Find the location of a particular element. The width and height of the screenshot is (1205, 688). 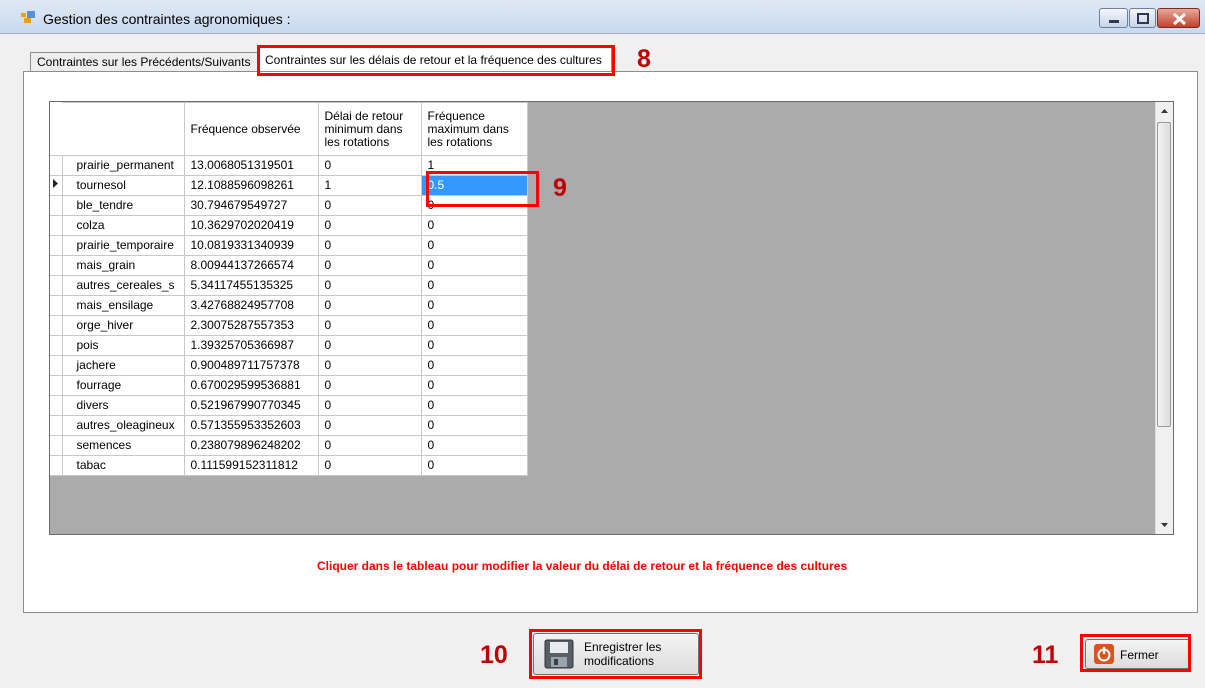

row-name-cell: autres_cereales_s is located at coordinates (123, 285).